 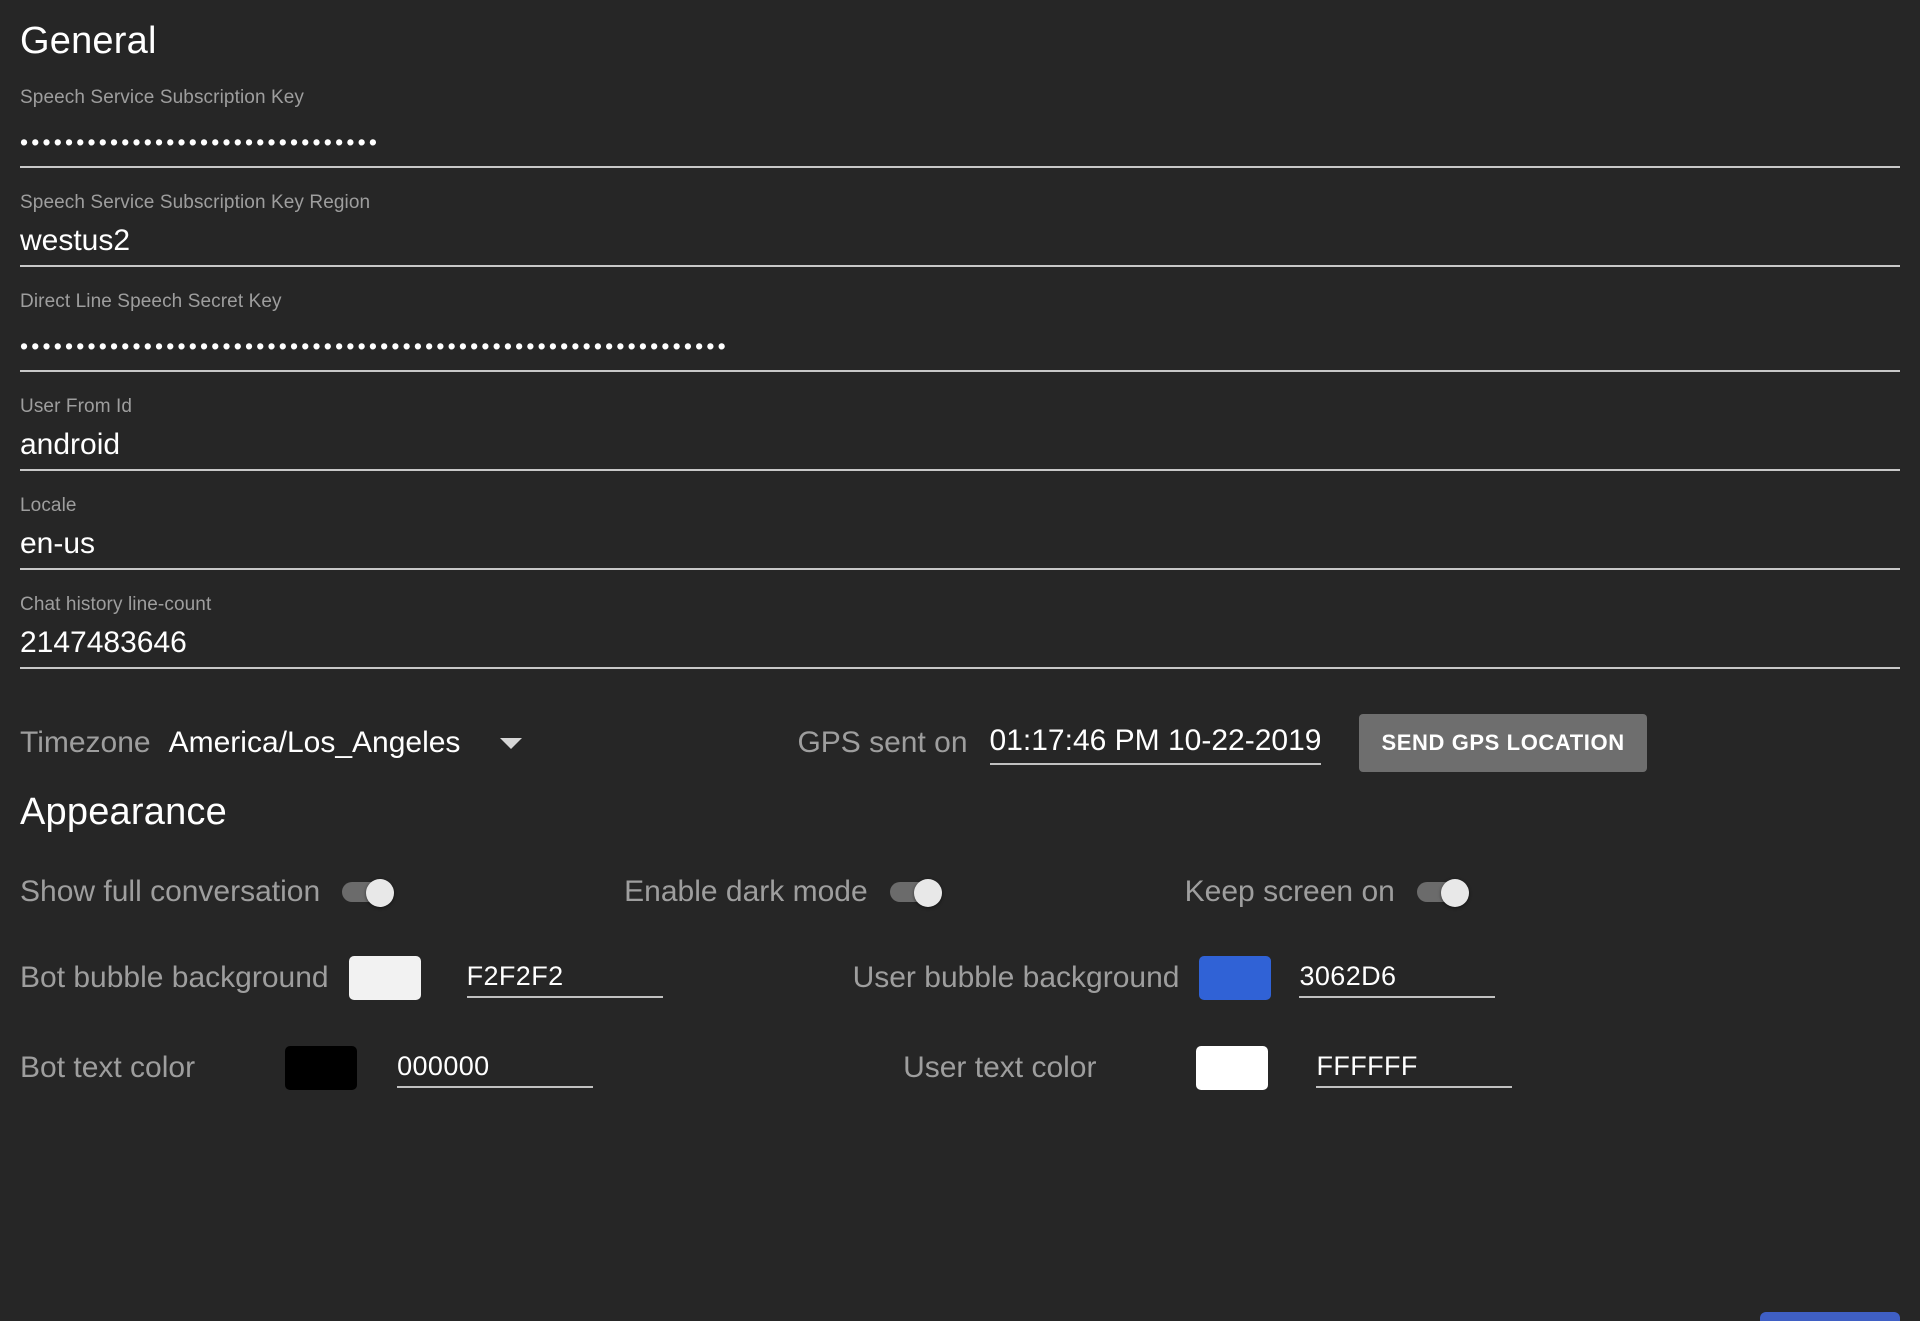 What do you see at coordinates (1000, 1067) in the screenshot?
I see `color-label: User text color` at bounding box center [1000, 1067].